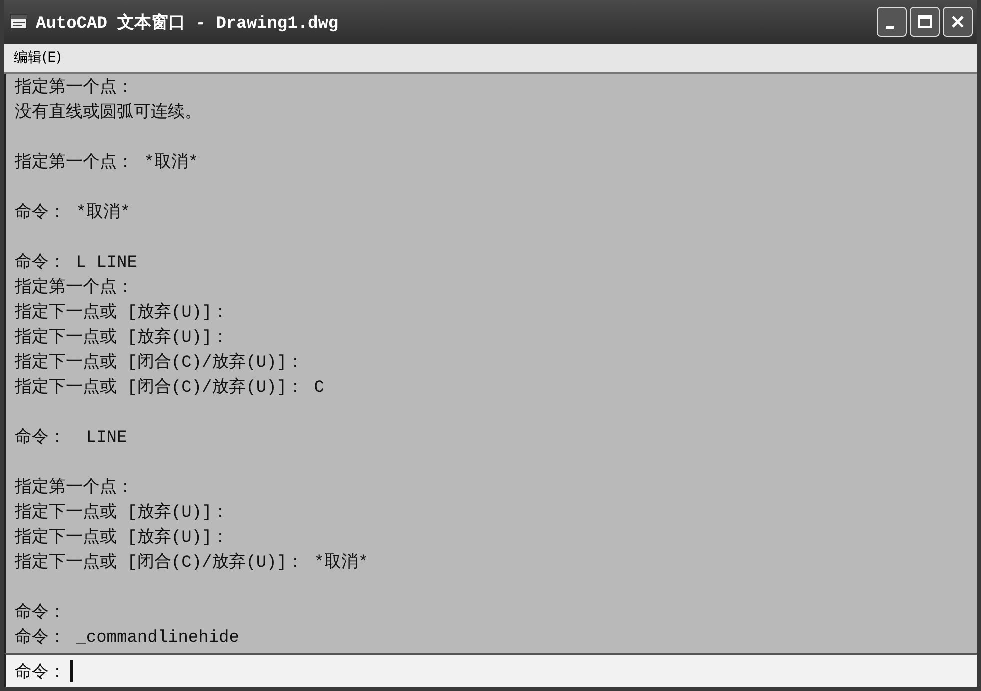  I want to click on log-line: 没有直线或圆弧可连续。, so click(109, 113).